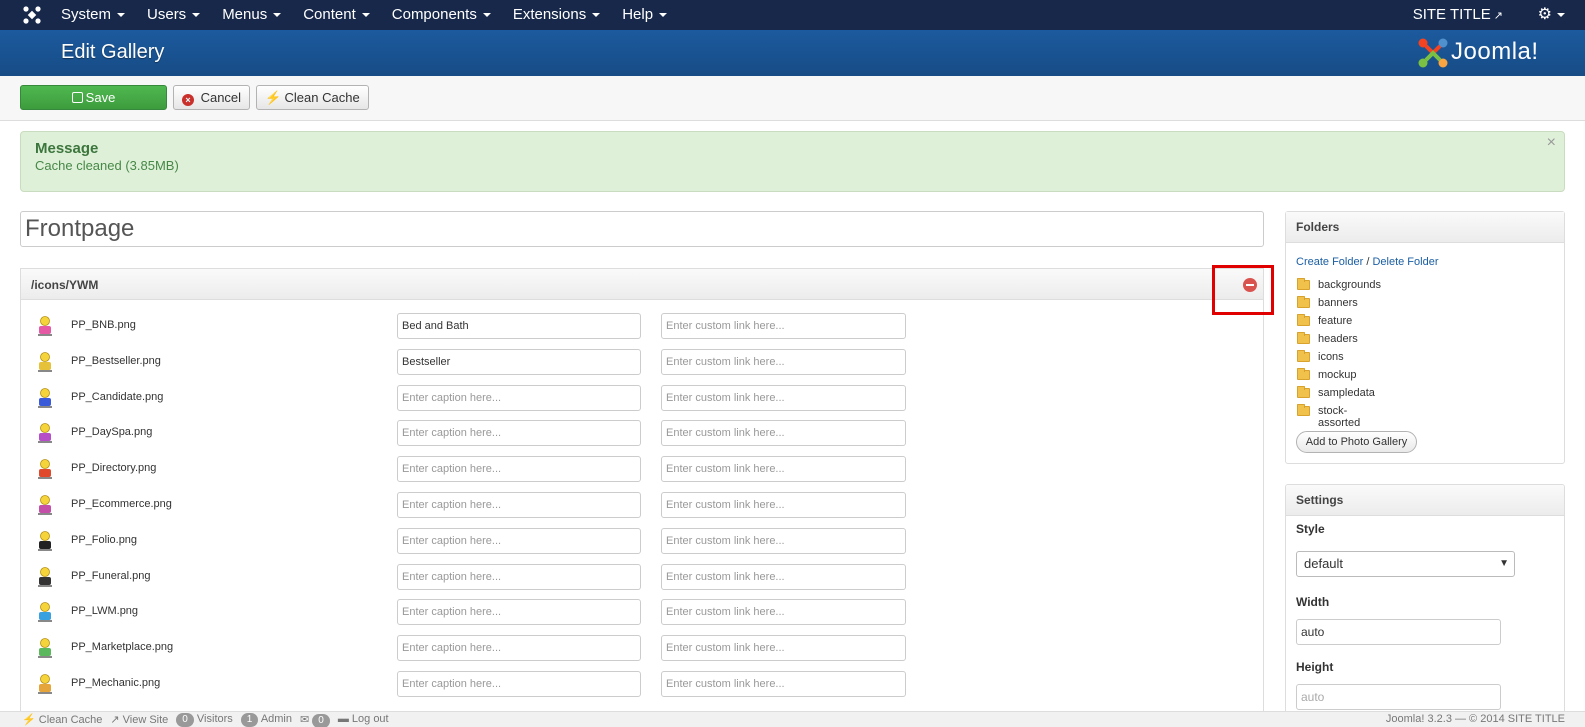  What do you see at coordinates (1356, 442) in the screenshot?
I see `add-to-gallery-button: Add to Photo Gallery` at bounding box center [1356, 442].